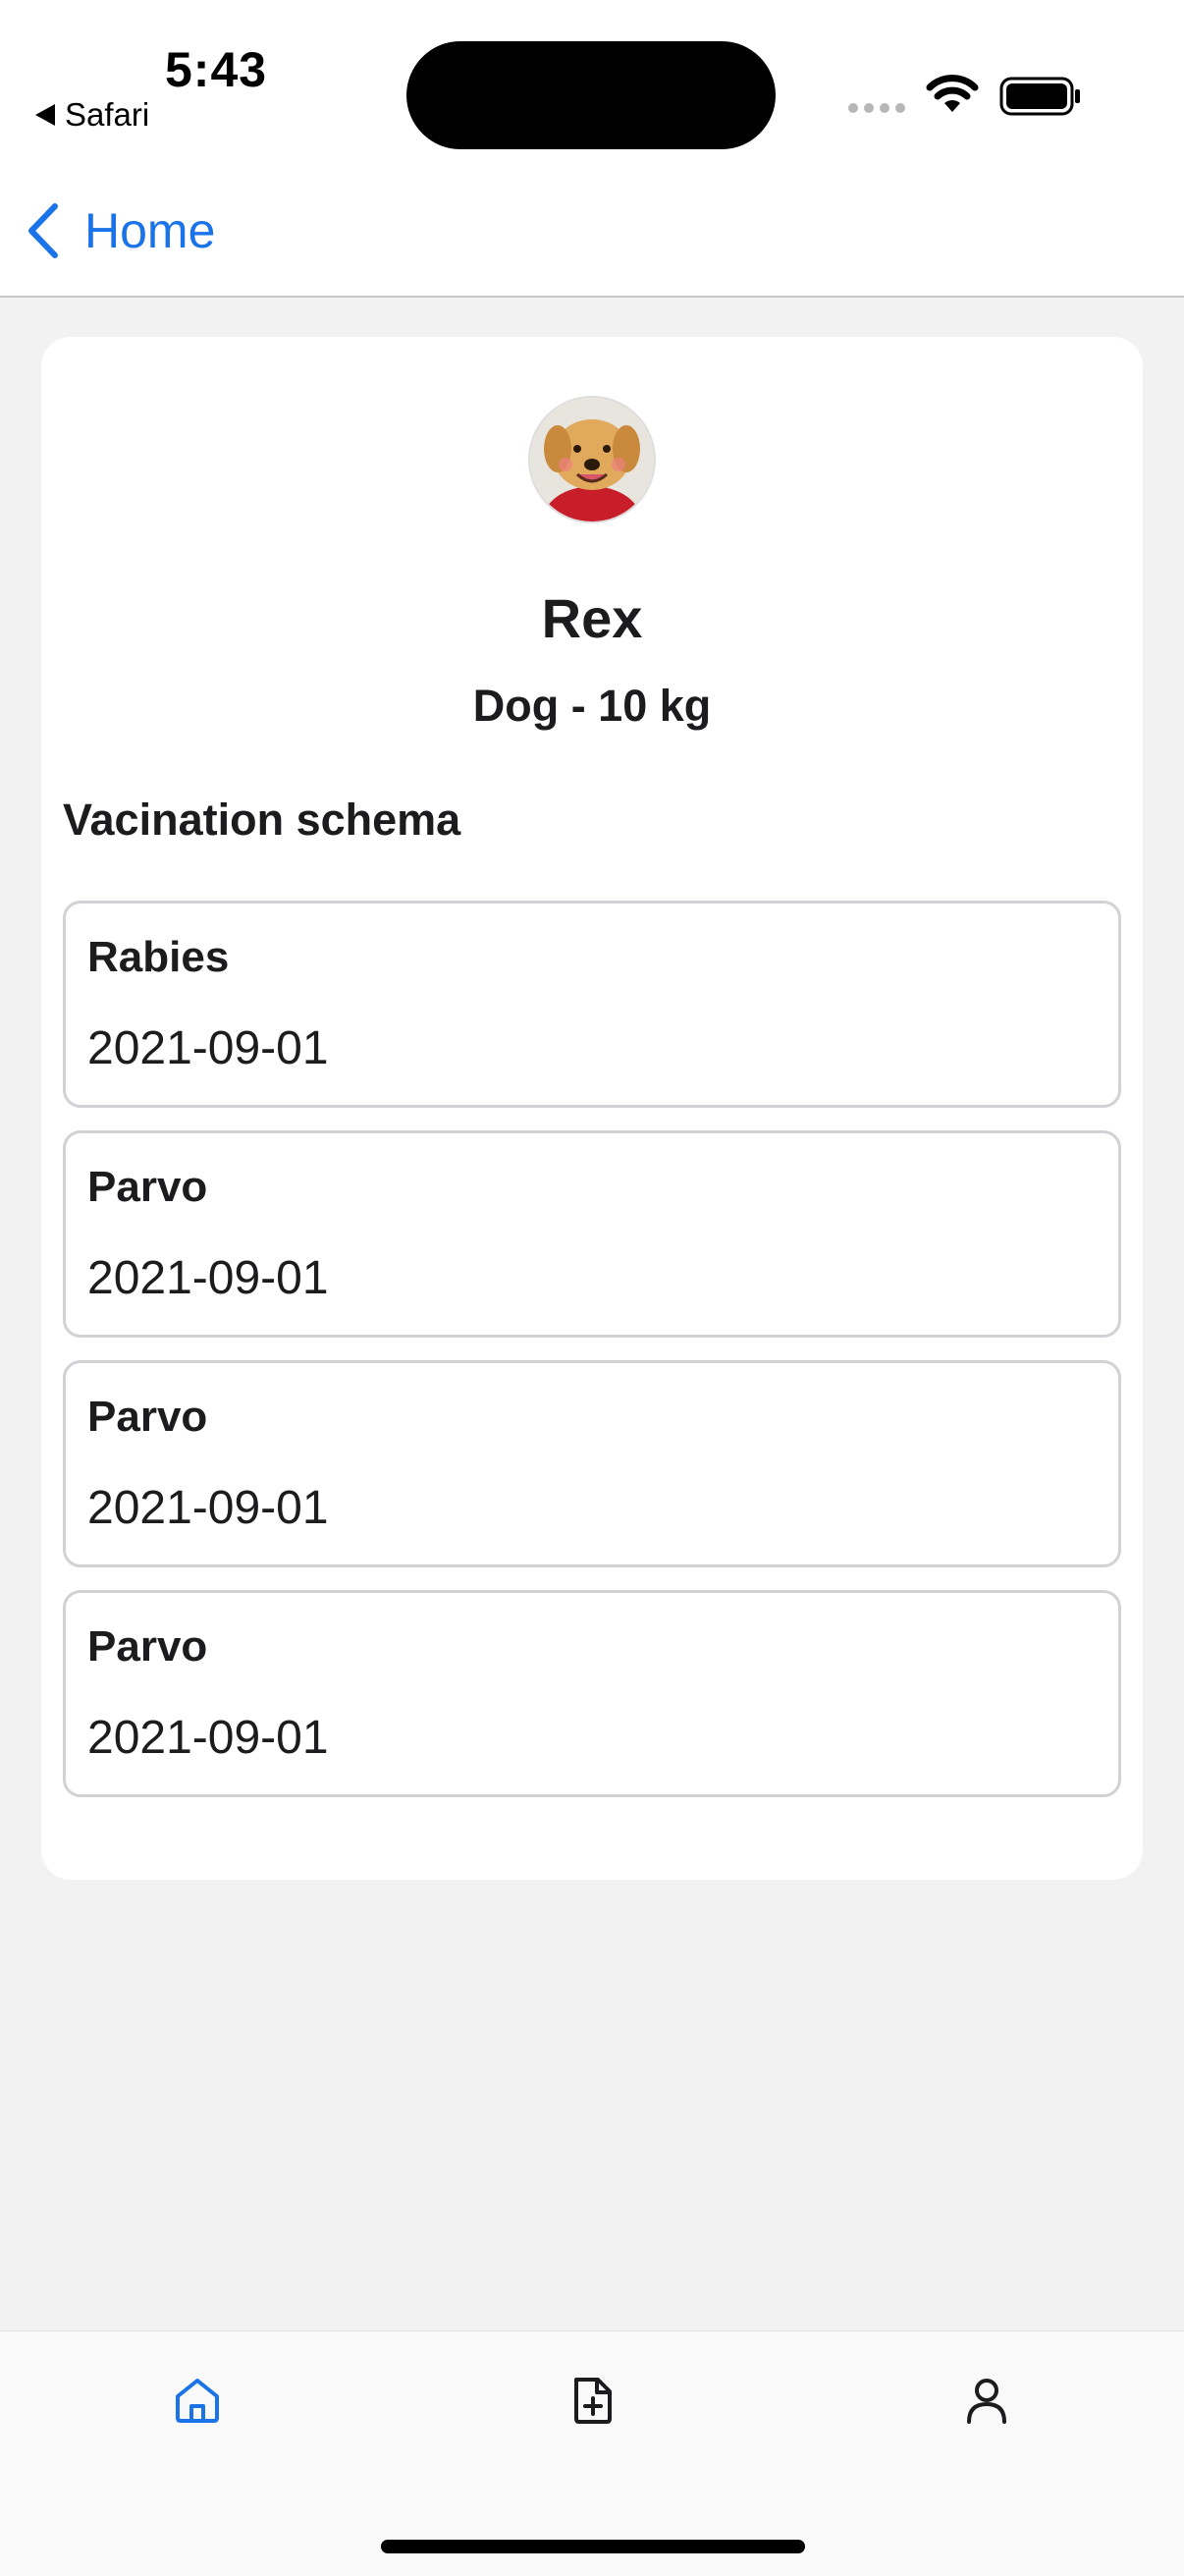 This screenshot has width=1184, height=2576. I want to click on dog-avatar-icon, so click(592, 459).